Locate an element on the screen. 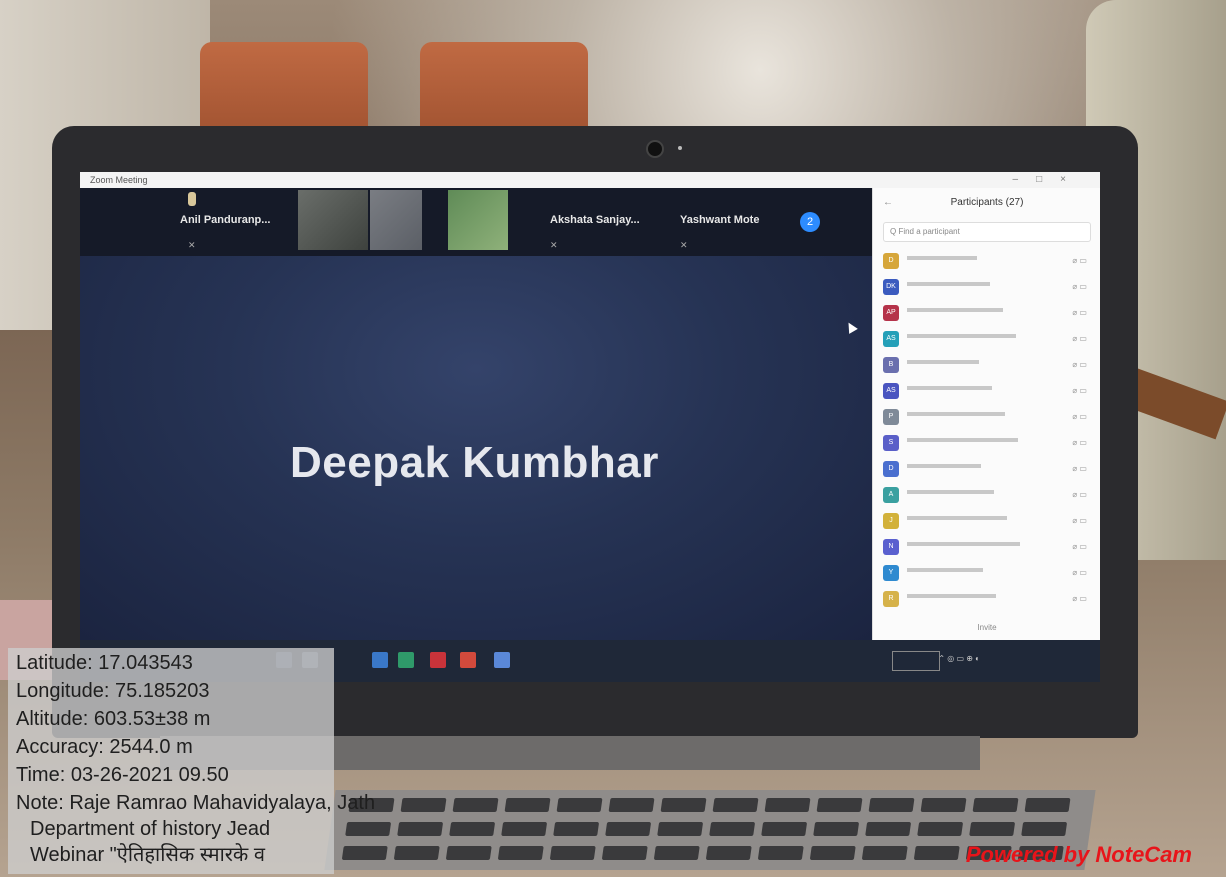  gallery-next-button: 2 is located at coordinates (810, 222).